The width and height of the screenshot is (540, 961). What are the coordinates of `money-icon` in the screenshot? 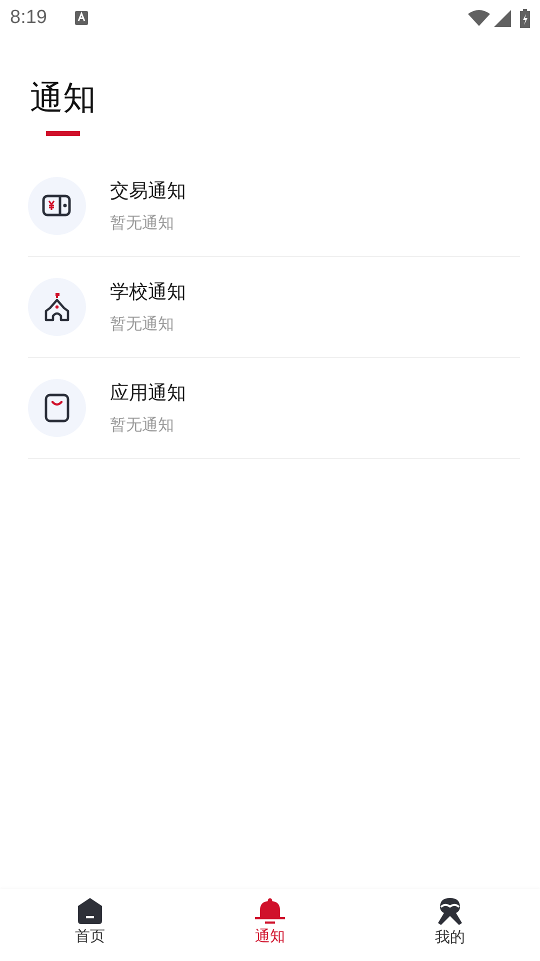 It's located at (57, 206).